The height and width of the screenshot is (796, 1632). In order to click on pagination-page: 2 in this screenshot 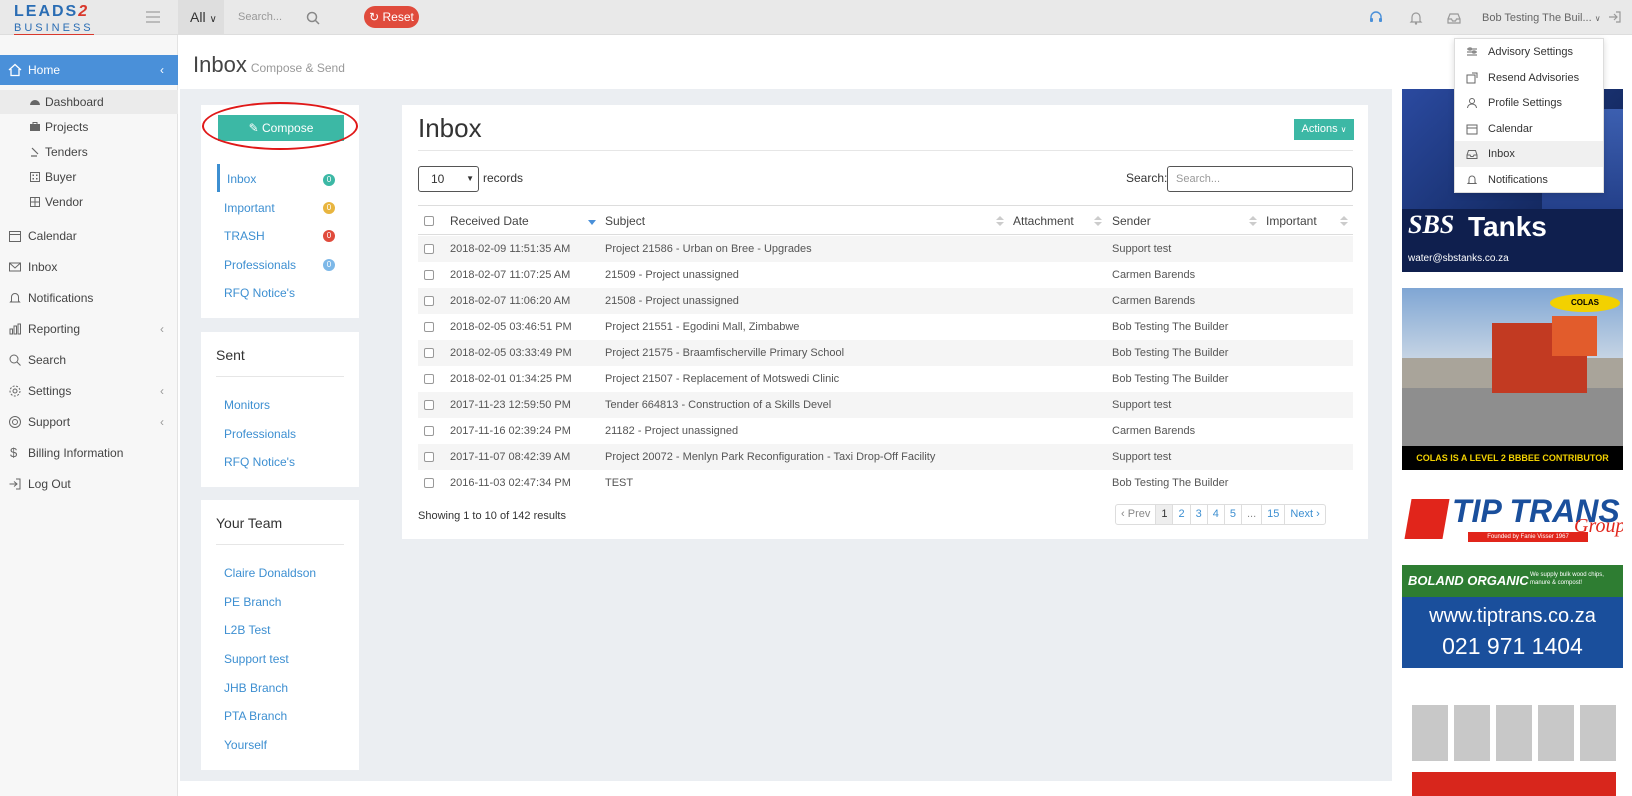, I will do `click(1182, 514)`.